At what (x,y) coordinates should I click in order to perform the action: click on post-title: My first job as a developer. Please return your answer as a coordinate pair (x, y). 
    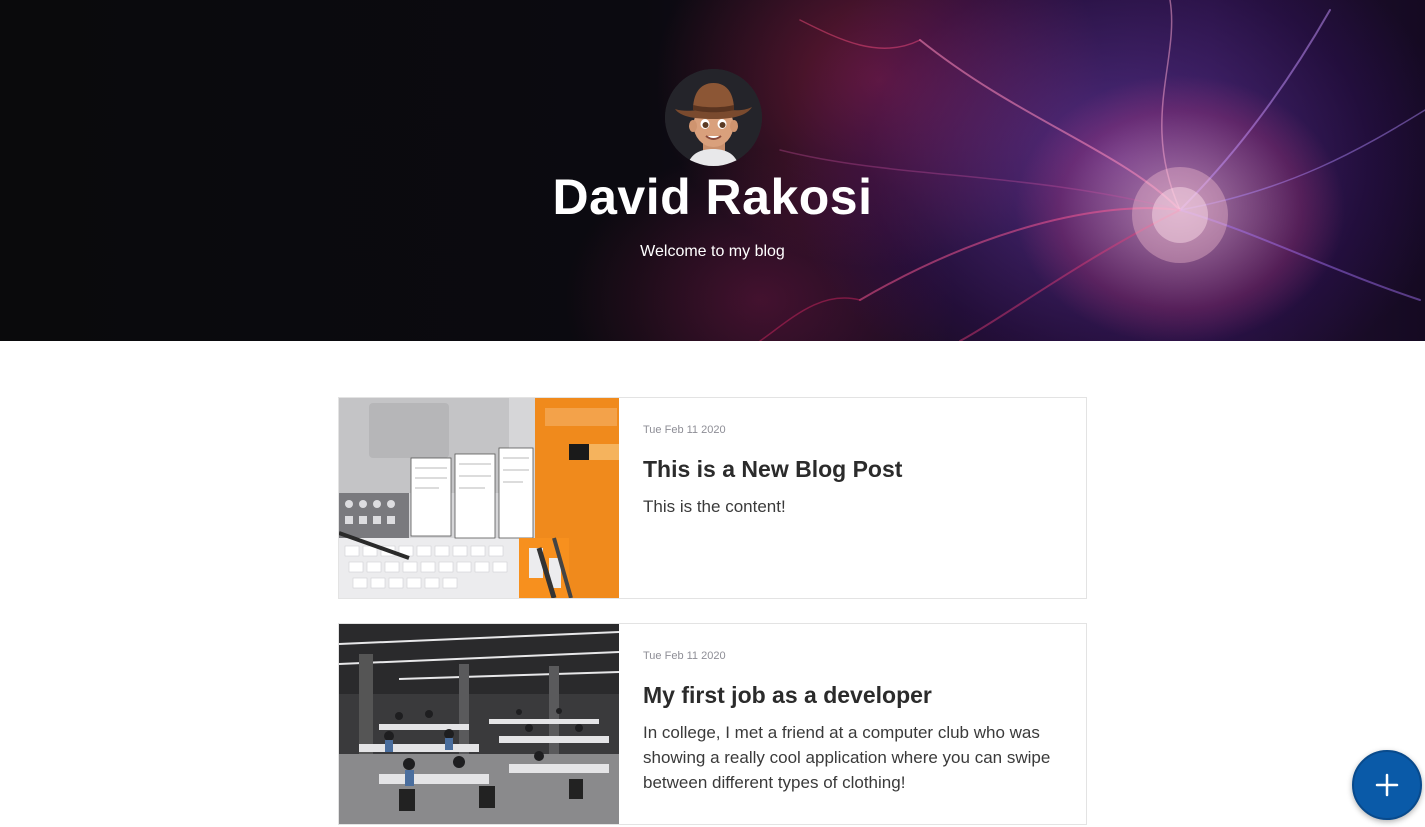
    Looking at the image, I should click on (787, 695).